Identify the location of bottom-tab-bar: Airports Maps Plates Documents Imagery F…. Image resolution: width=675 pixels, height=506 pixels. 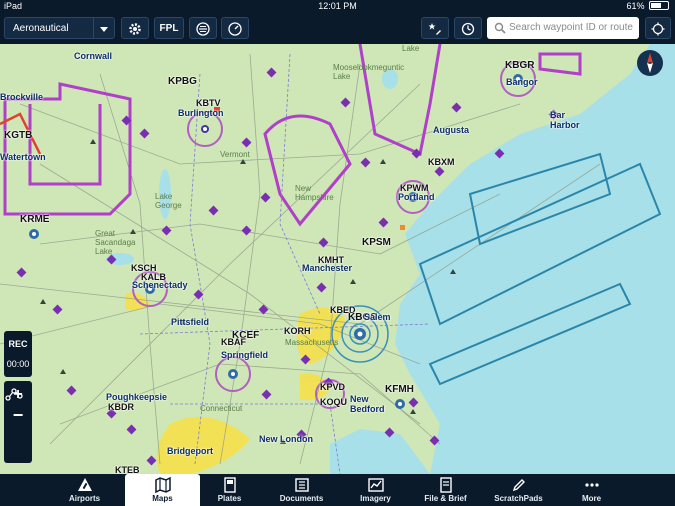
(337, 490).